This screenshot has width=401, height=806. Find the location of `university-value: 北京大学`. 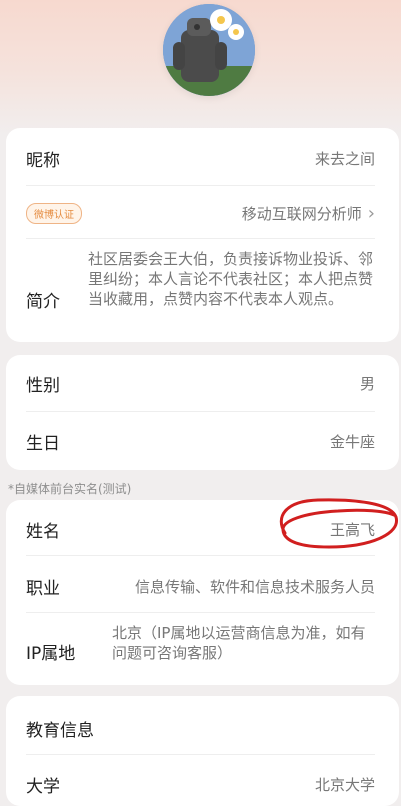

university-value: 北京大学 is located at coordinates (344, 785).